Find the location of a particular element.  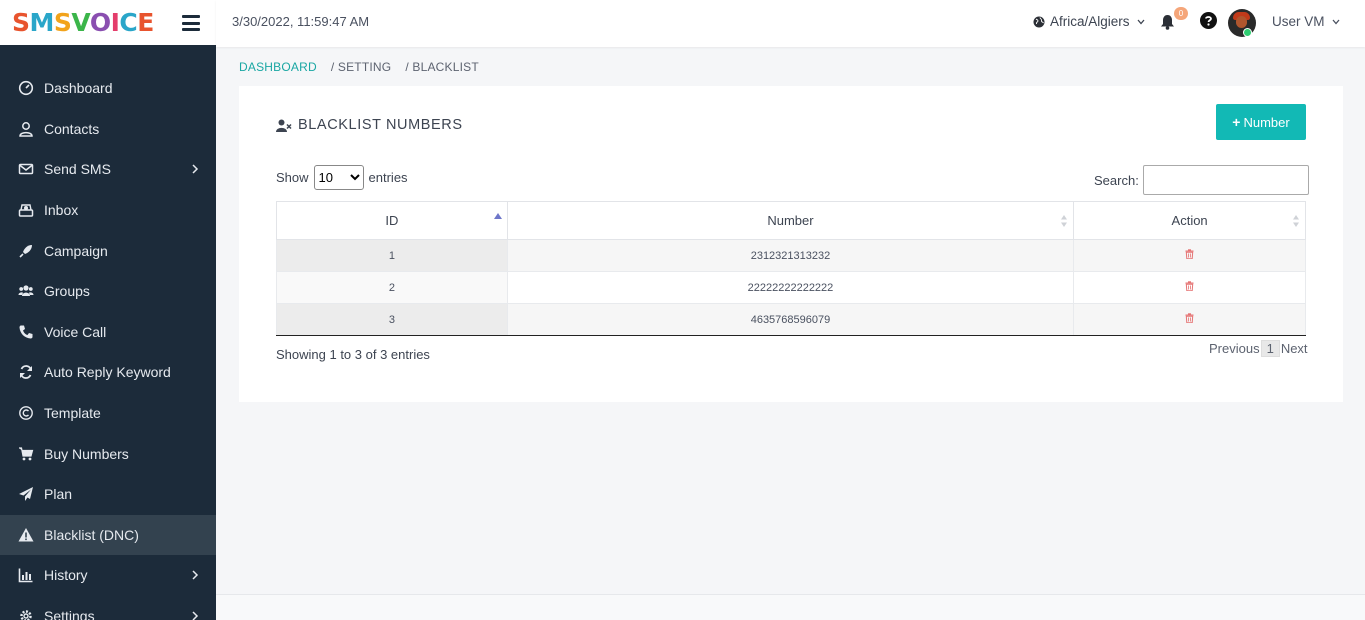

add-number-label: Number is located at coordinates (1266, 122).